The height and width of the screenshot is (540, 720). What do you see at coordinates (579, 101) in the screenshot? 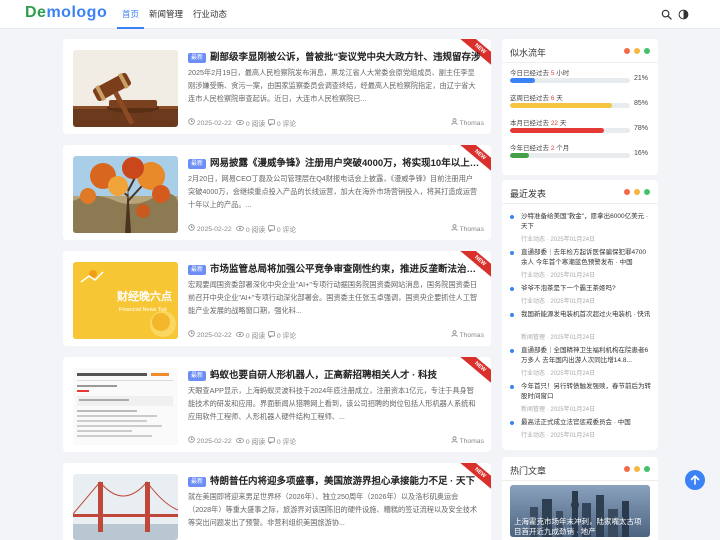
I see `progress-week: 这周已经过去 6 天 85%` at bounding box center [579, 101].